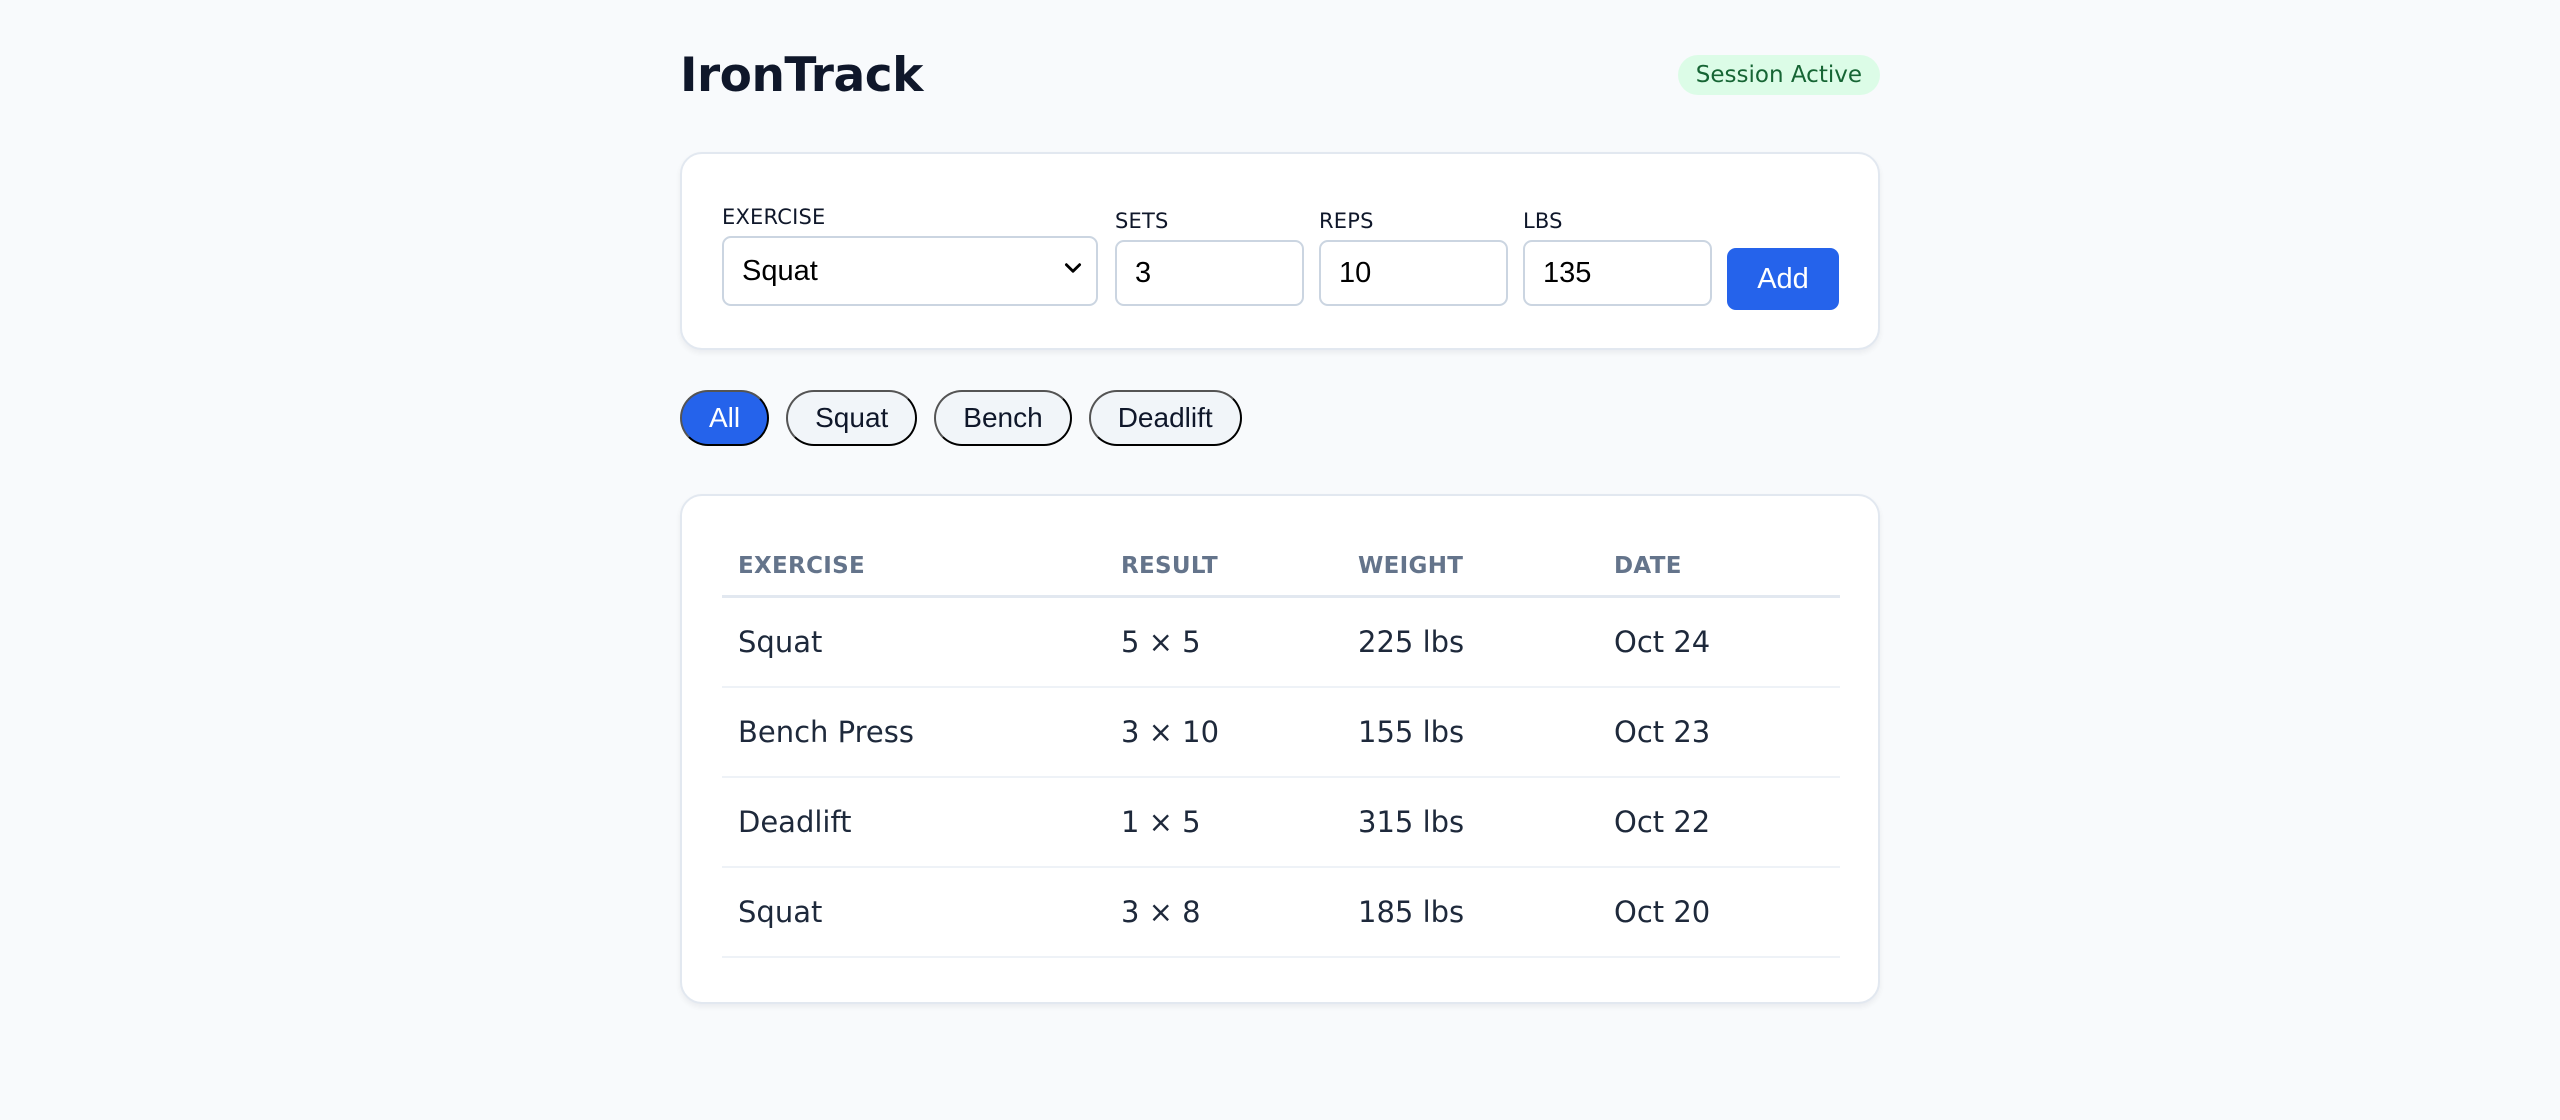 This screenshot has height=1120, width=2560. What do you see at coordinates (1617, 273) in the screenshot?
I see `lbs-input: 135` at bounding box center [1617, 273].